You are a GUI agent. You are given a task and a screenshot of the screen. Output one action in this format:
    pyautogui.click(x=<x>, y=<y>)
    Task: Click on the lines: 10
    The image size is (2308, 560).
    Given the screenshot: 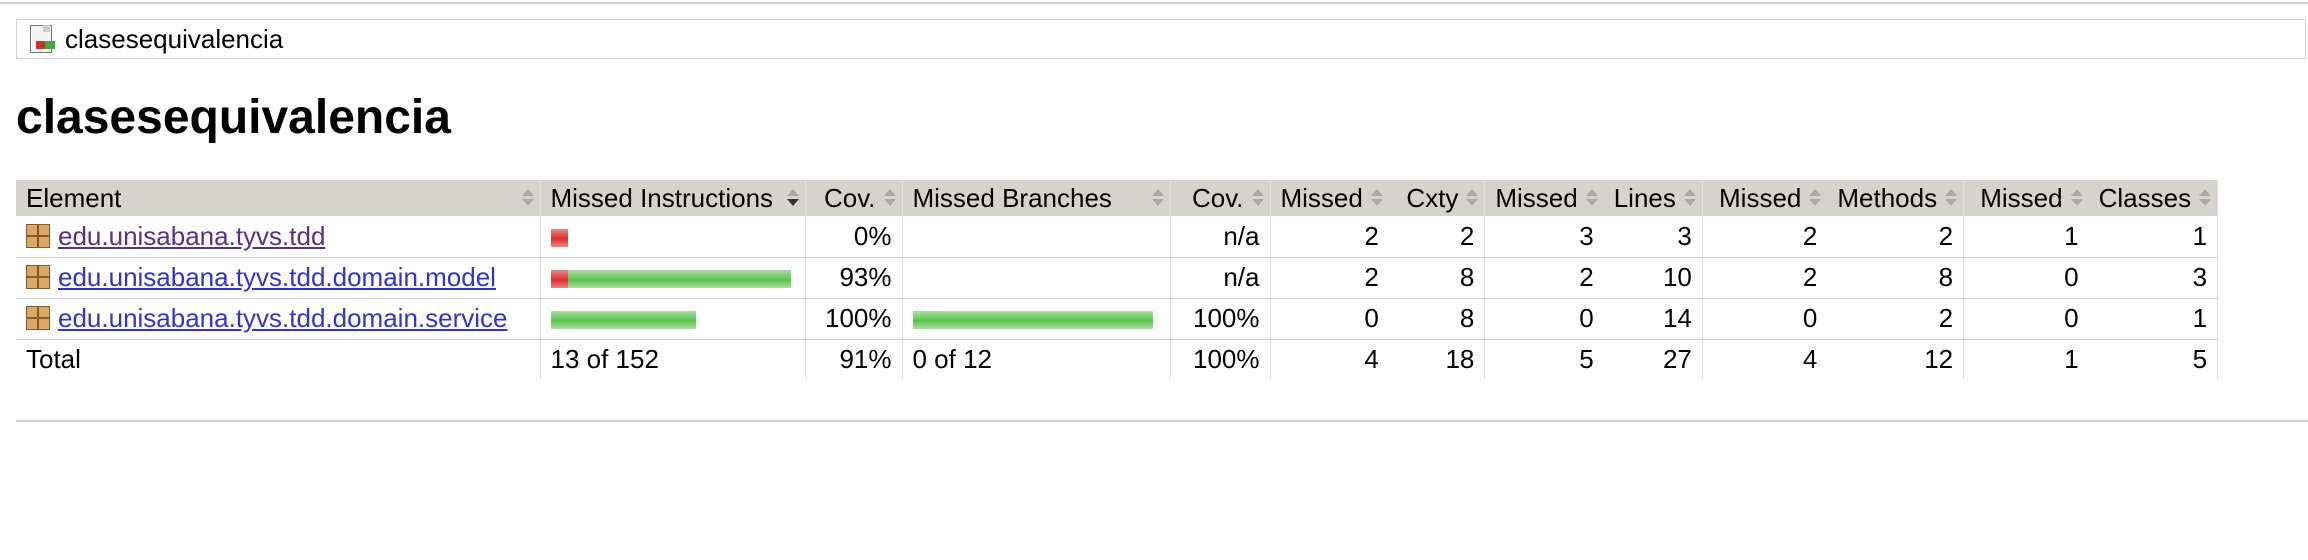 What is the action you would take?
    pyautogui.click(x=1653, y=278)
    